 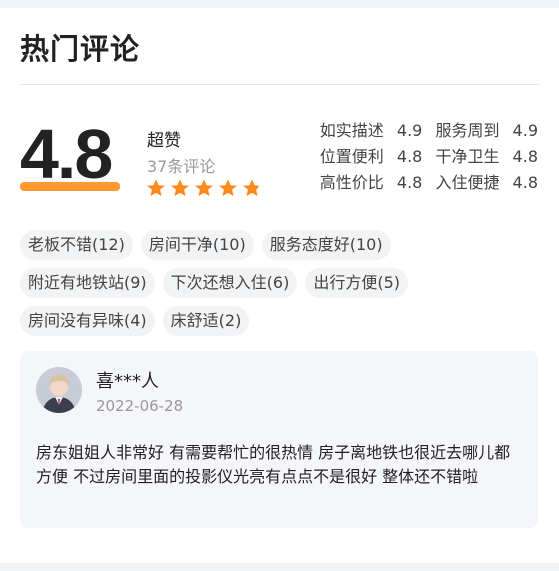 I want to click on metric-item: 服务周到 4.9, so click(x=486, y=130).